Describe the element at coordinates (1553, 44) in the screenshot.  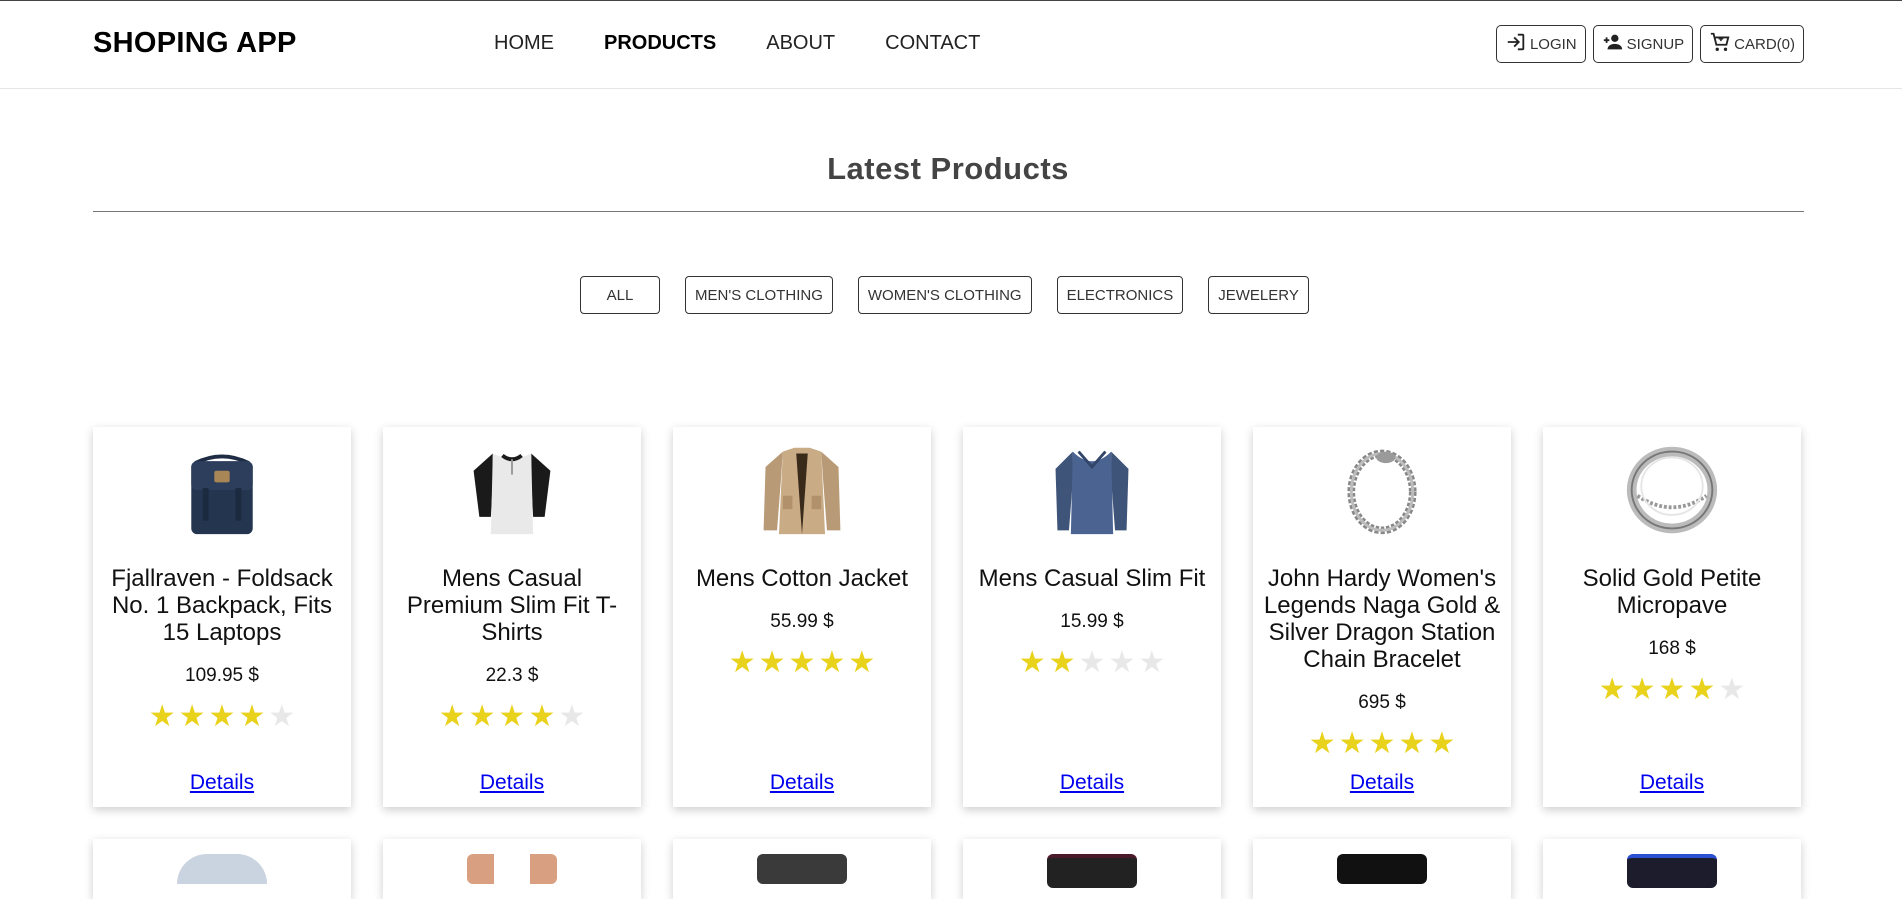
I see `login-label: LOGIN` at that location.